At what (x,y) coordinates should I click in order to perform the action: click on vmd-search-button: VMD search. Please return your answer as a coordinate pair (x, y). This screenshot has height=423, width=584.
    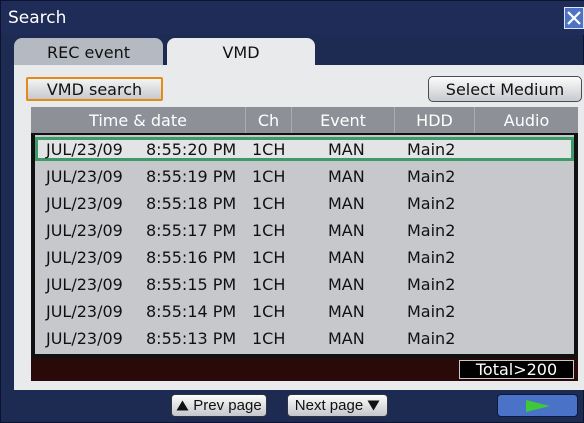
    Looking at the image, I should click on (94, 89).